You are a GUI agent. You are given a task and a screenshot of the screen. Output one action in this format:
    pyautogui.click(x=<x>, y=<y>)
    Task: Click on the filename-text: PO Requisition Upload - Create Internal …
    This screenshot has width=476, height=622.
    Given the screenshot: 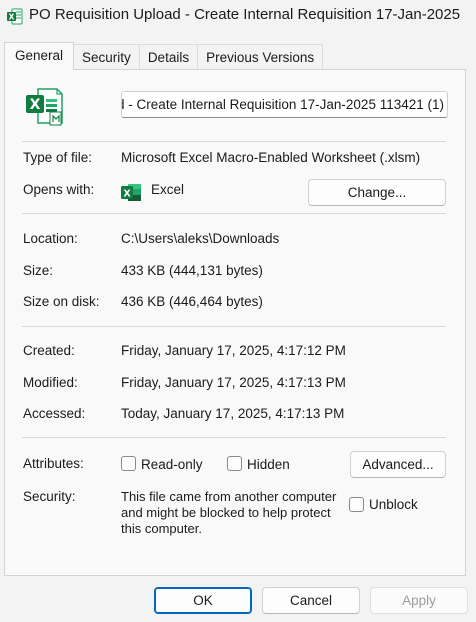 What is the action you would take?
    pyautogui.click(x=283, y=104)
    